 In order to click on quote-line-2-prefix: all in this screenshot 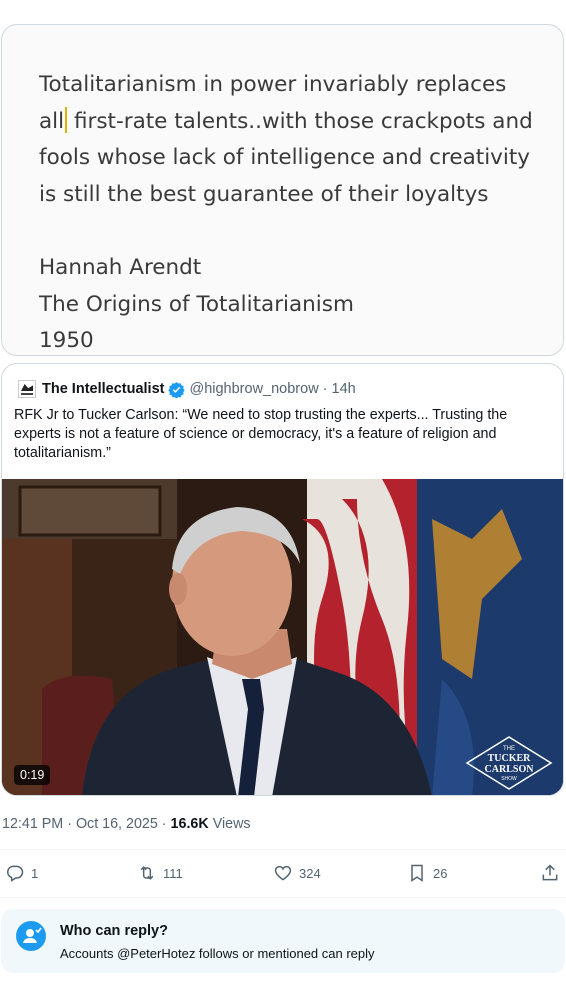, I will do `click(52, 121)`.